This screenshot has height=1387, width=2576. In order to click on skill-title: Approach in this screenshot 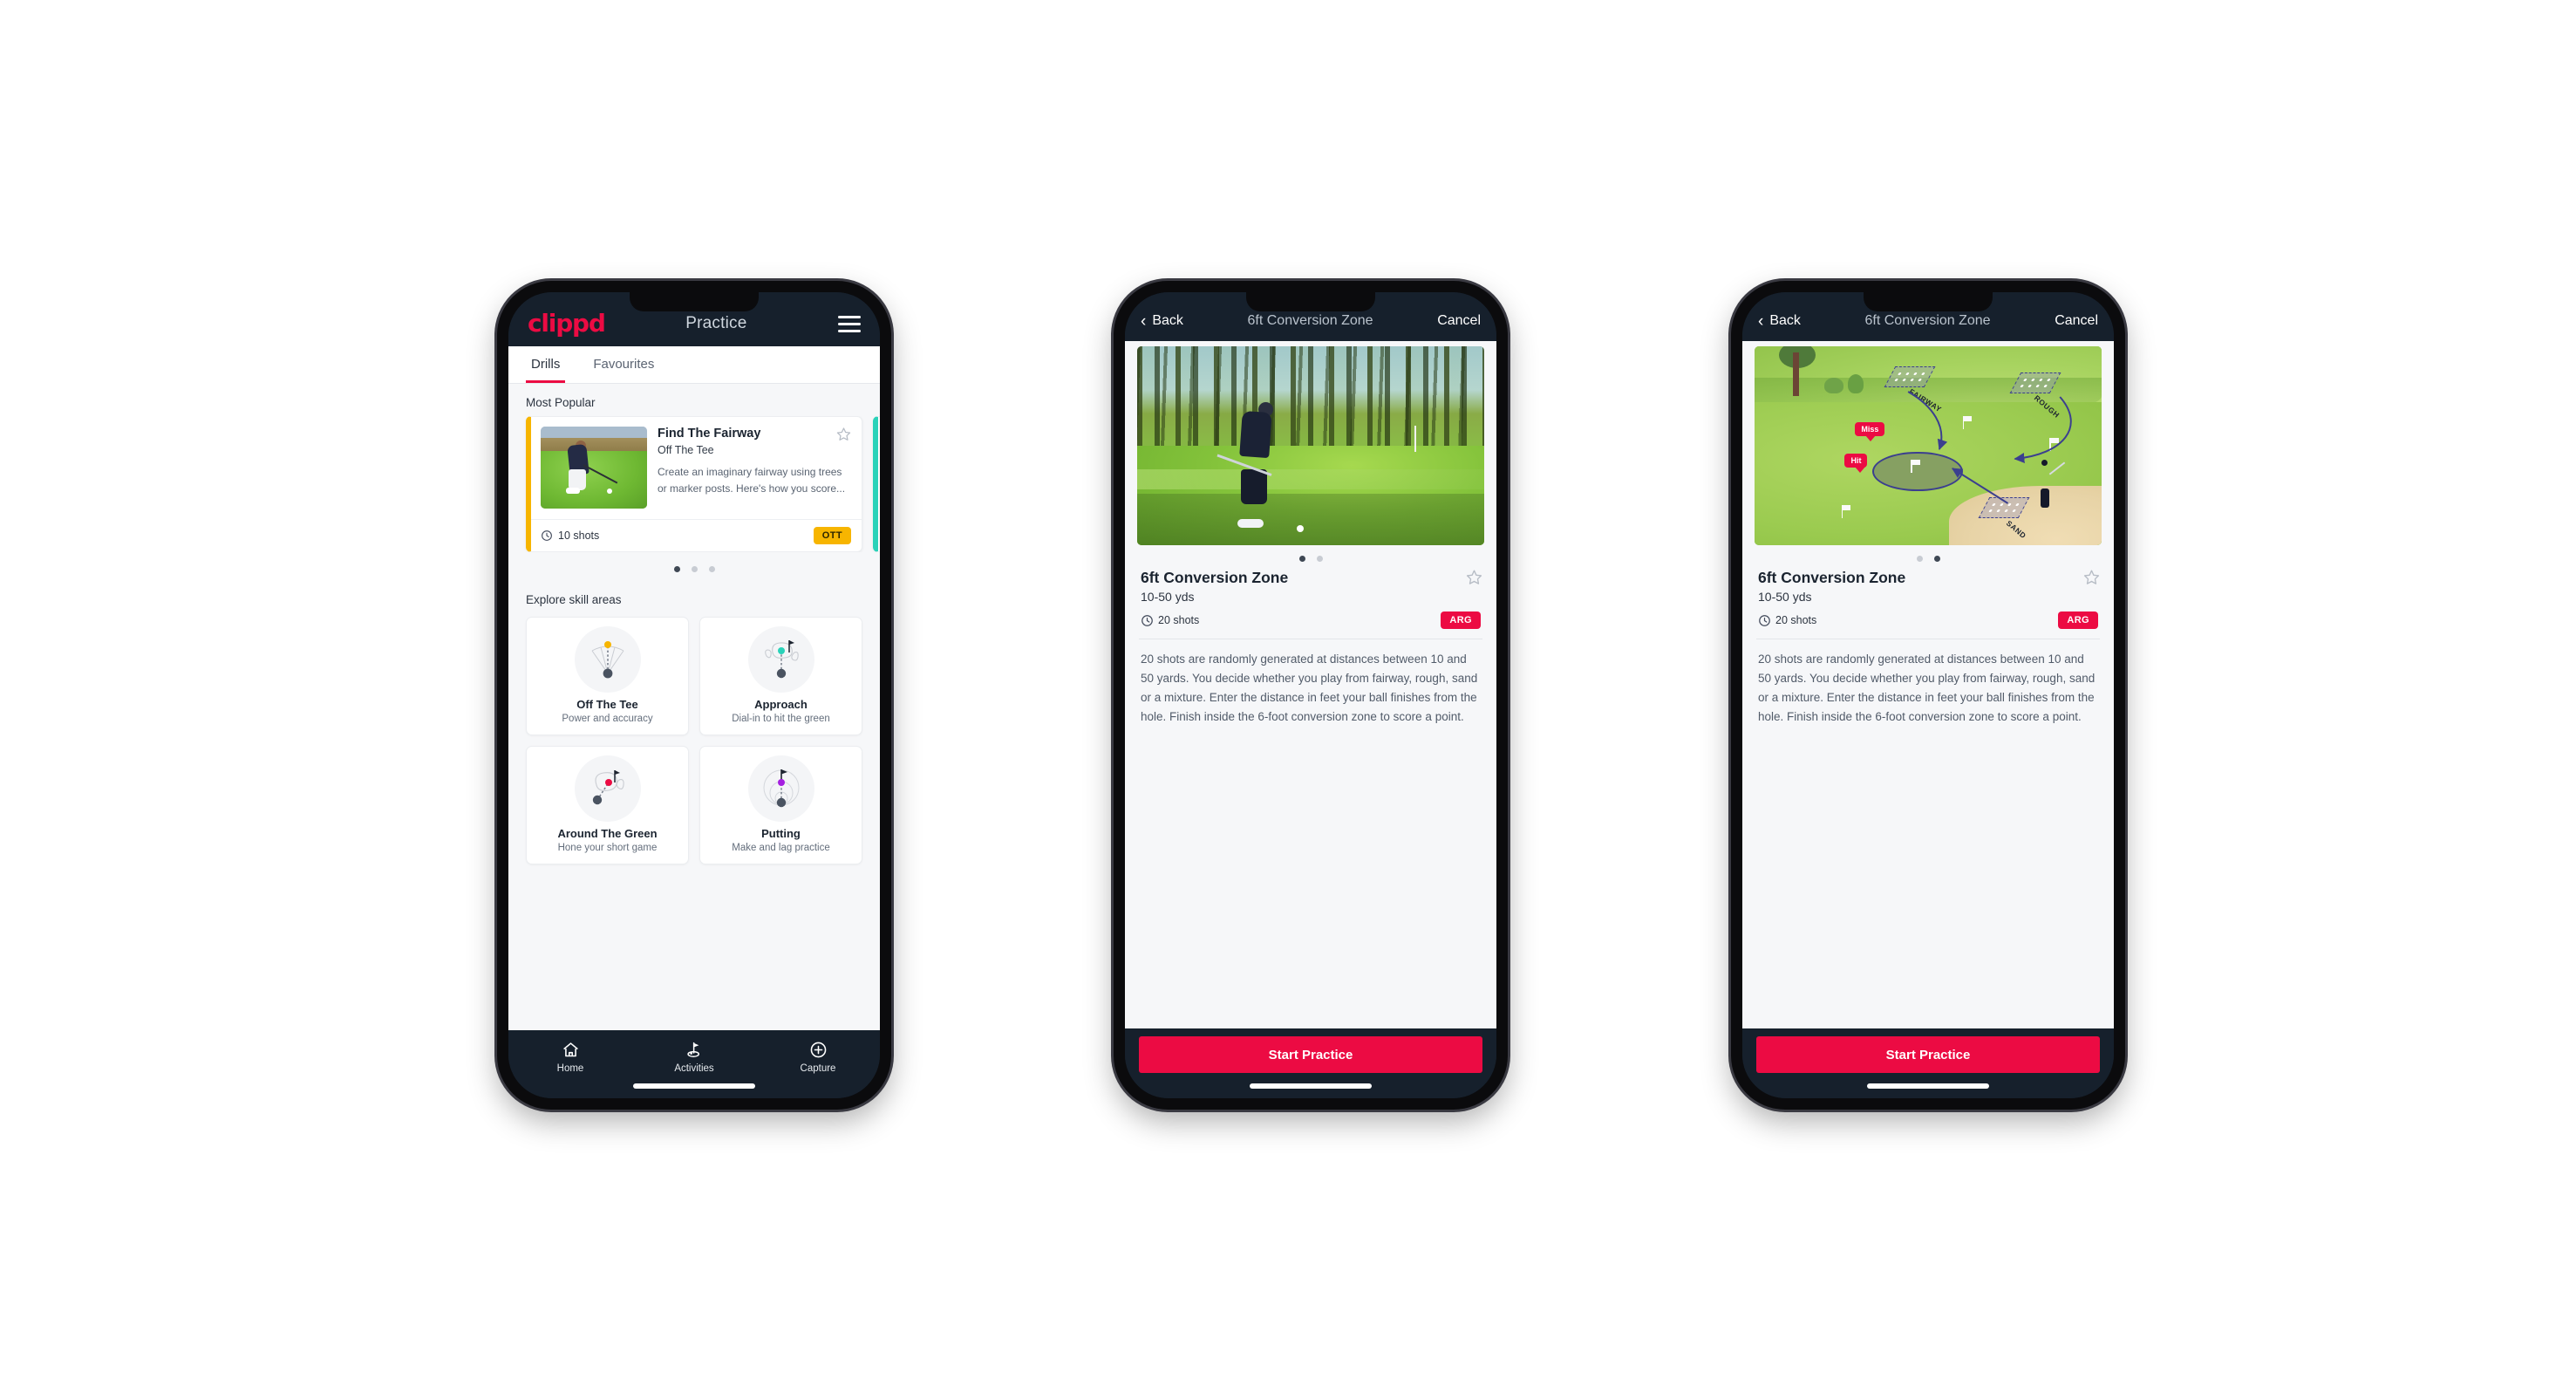, I will do `click(781, 704)`.